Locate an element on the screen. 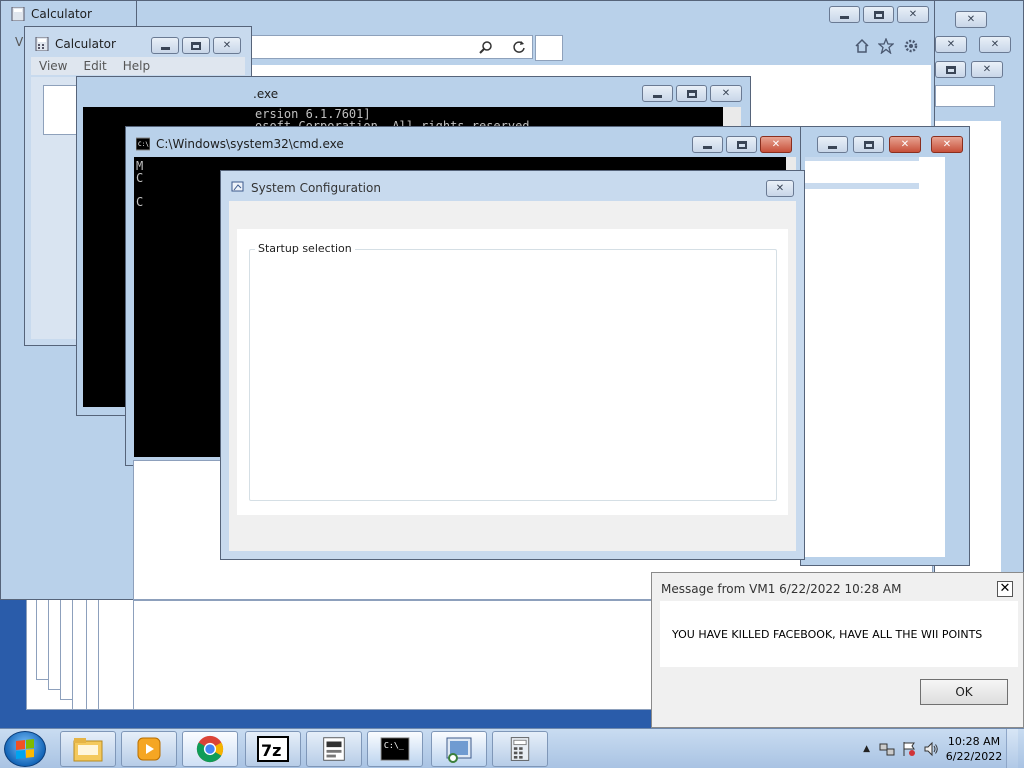 Image resolution: width=1024 pixels, height=768 pixels. refresh-icon is located at coordinates (519, 47).